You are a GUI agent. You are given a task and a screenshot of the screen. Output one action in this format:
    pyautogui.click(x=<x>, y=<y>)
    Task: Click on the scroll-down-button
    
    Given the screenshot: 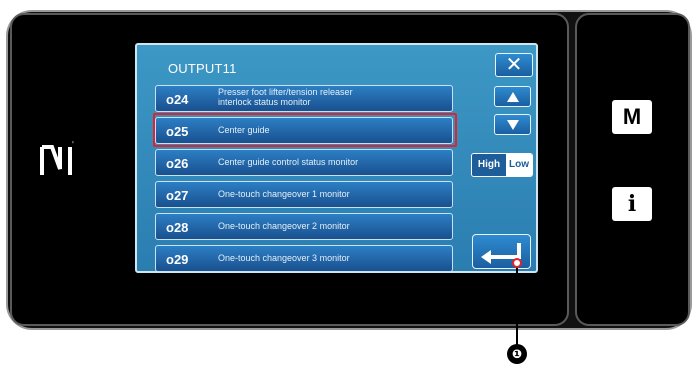 What is the action you would take?
    pyautogui.click(x=512, y=124)
    